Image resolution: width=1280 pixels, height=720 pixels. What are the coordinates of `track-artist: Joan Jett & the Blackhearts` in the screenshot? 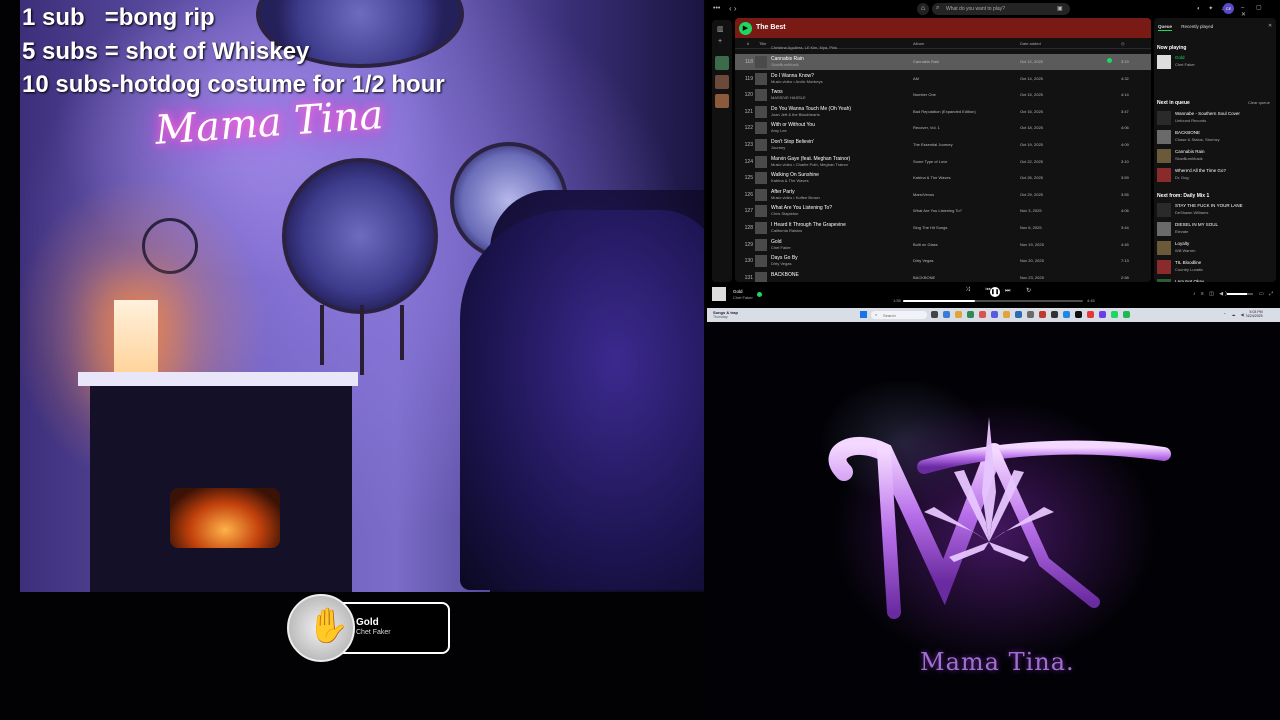 It's located at (795, 114).